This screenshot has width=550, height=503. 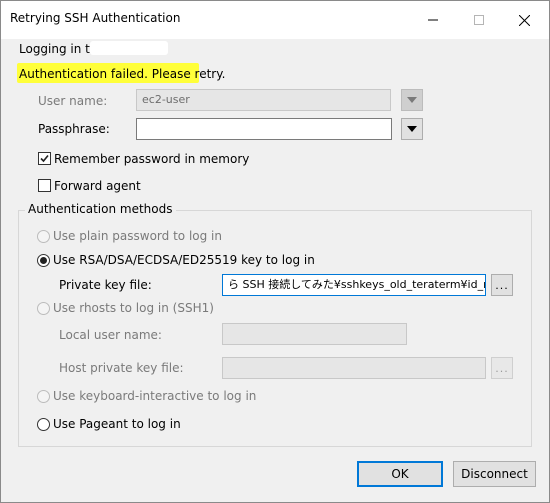 I want to click on private-key-input: ら SSH 接続してみた¥sshkeys_old_teraterm¥id_rsa, so click(x=354, y=285).